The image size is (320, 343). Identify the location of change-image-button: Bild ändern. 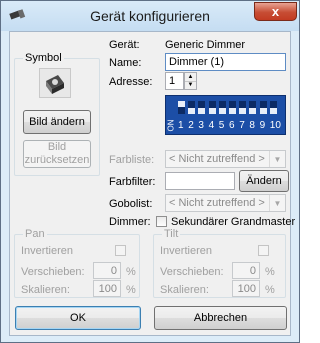
(57, 122).